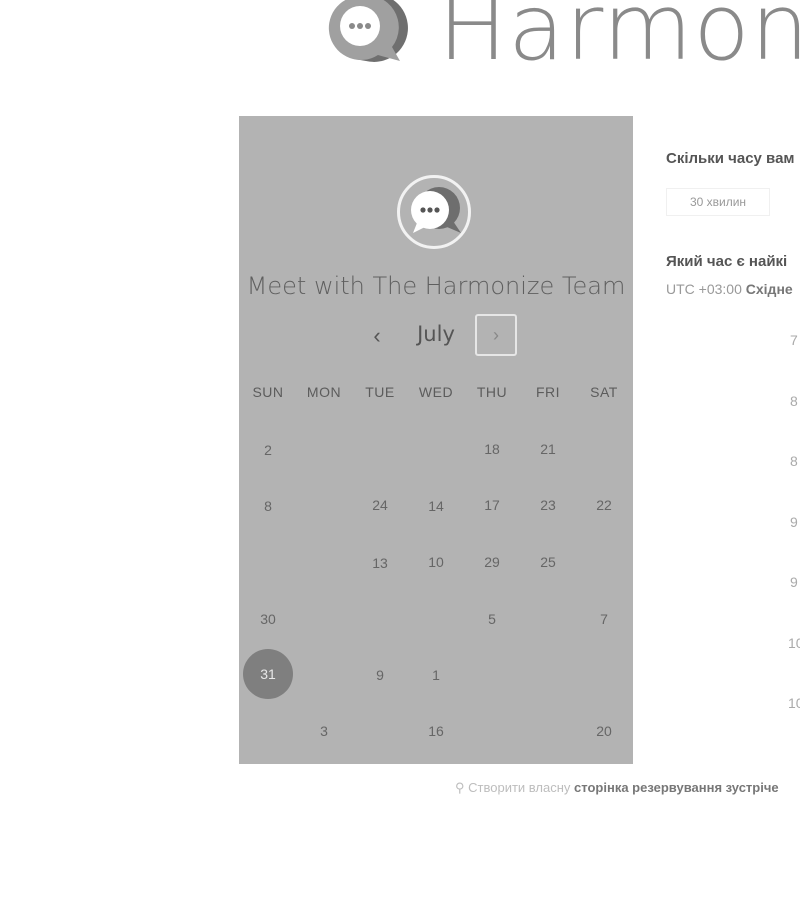 The width and height of the screenshot is (800, 900). What do you see at coordinates (519, 787) in the screenshot?
I see `footer-prefix: Створити власну` at bounding box center [519, 787].